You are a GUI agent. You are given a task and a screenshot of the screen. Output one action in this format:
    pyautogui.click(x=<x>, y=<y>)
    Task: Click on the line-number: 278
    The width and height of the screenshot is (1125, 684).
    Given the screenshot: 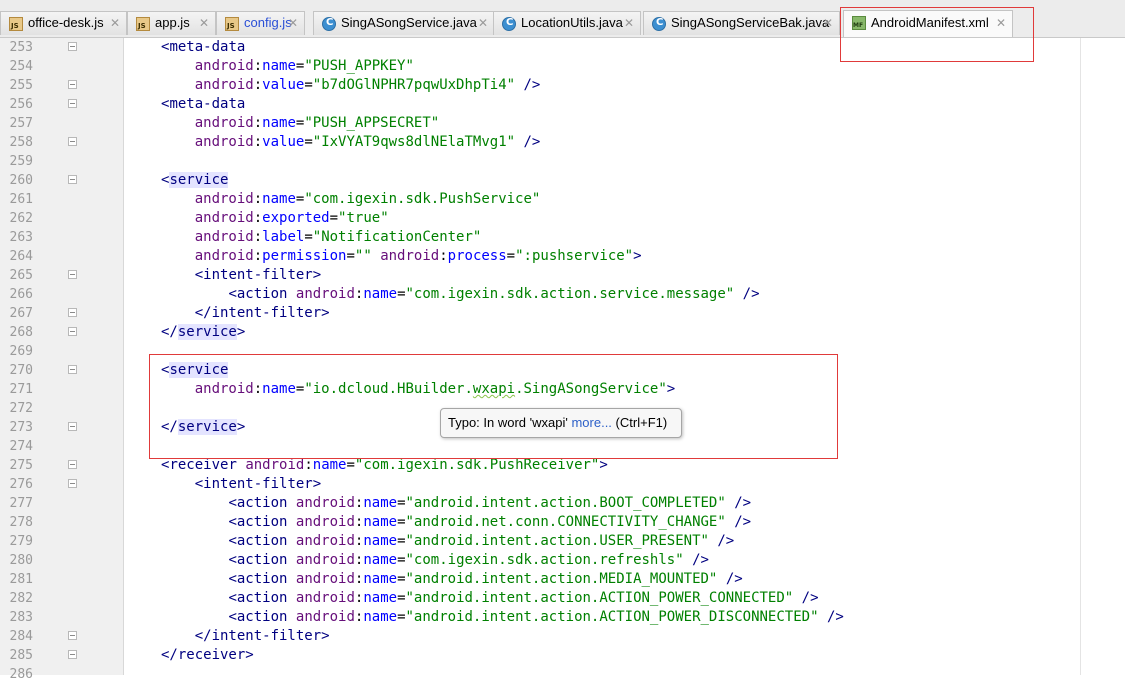 What is the action you would take?
    pyautogui.click(x=21, y=522)
    